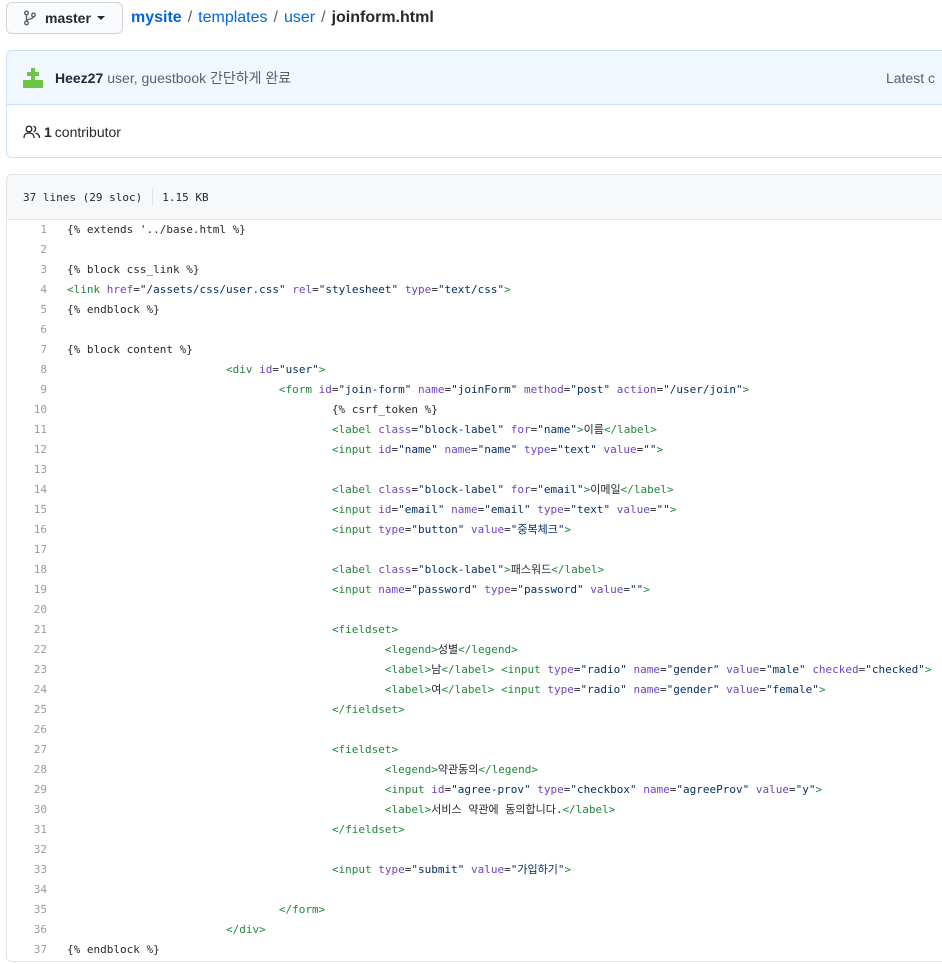 The height and width of the screenshot is (964, 942). Describe the element at coordinates (436, 669) in the screenshot. I see `code-token: 남` at that location.